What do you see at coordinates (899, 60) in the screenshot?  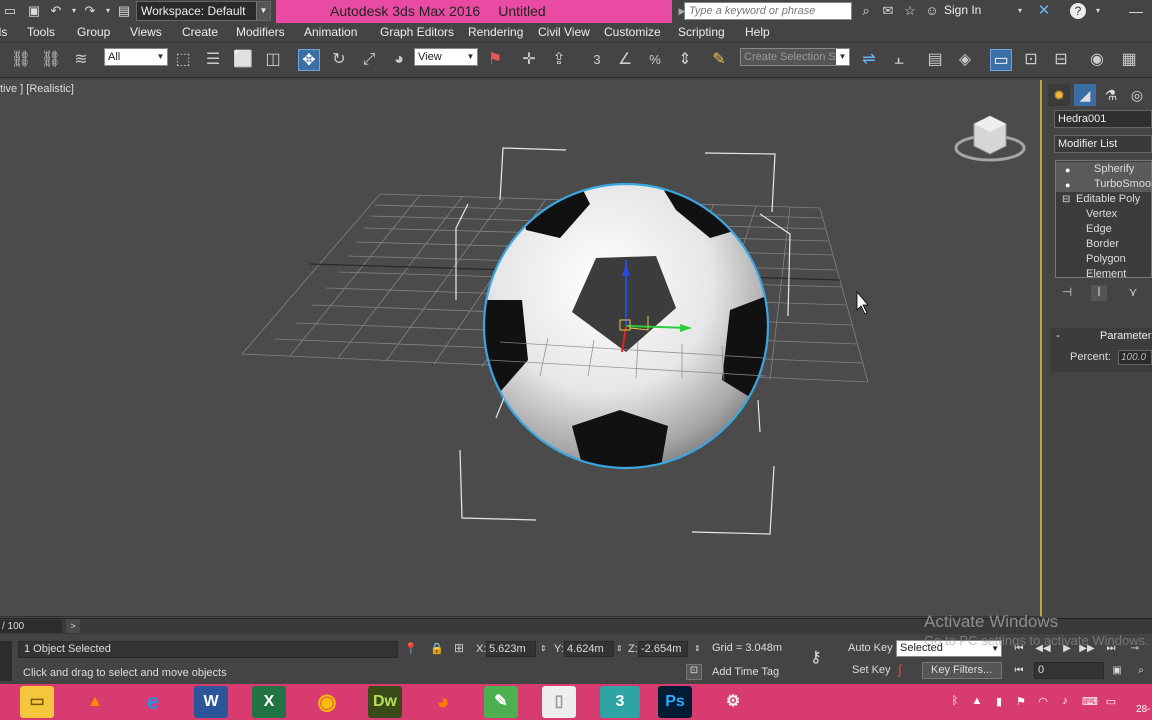 I see `align-icon: ⫠` at bounding box center [899, 60].